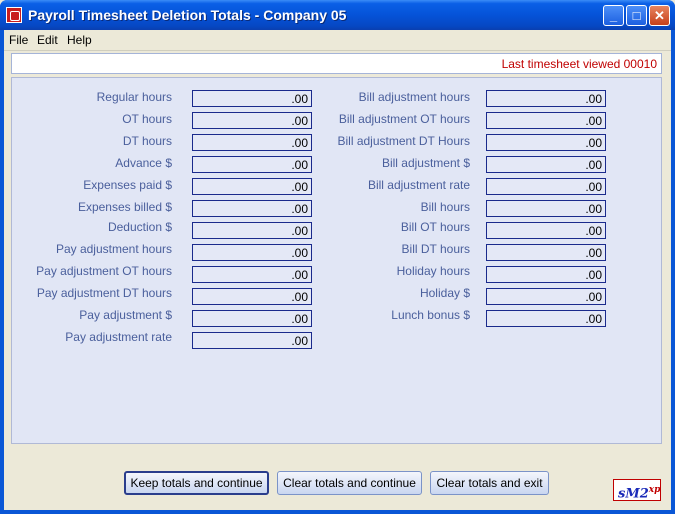 This screenshot has height=514, width=675. I want to click on menu-edit-label: Edit, so click(47, 40).